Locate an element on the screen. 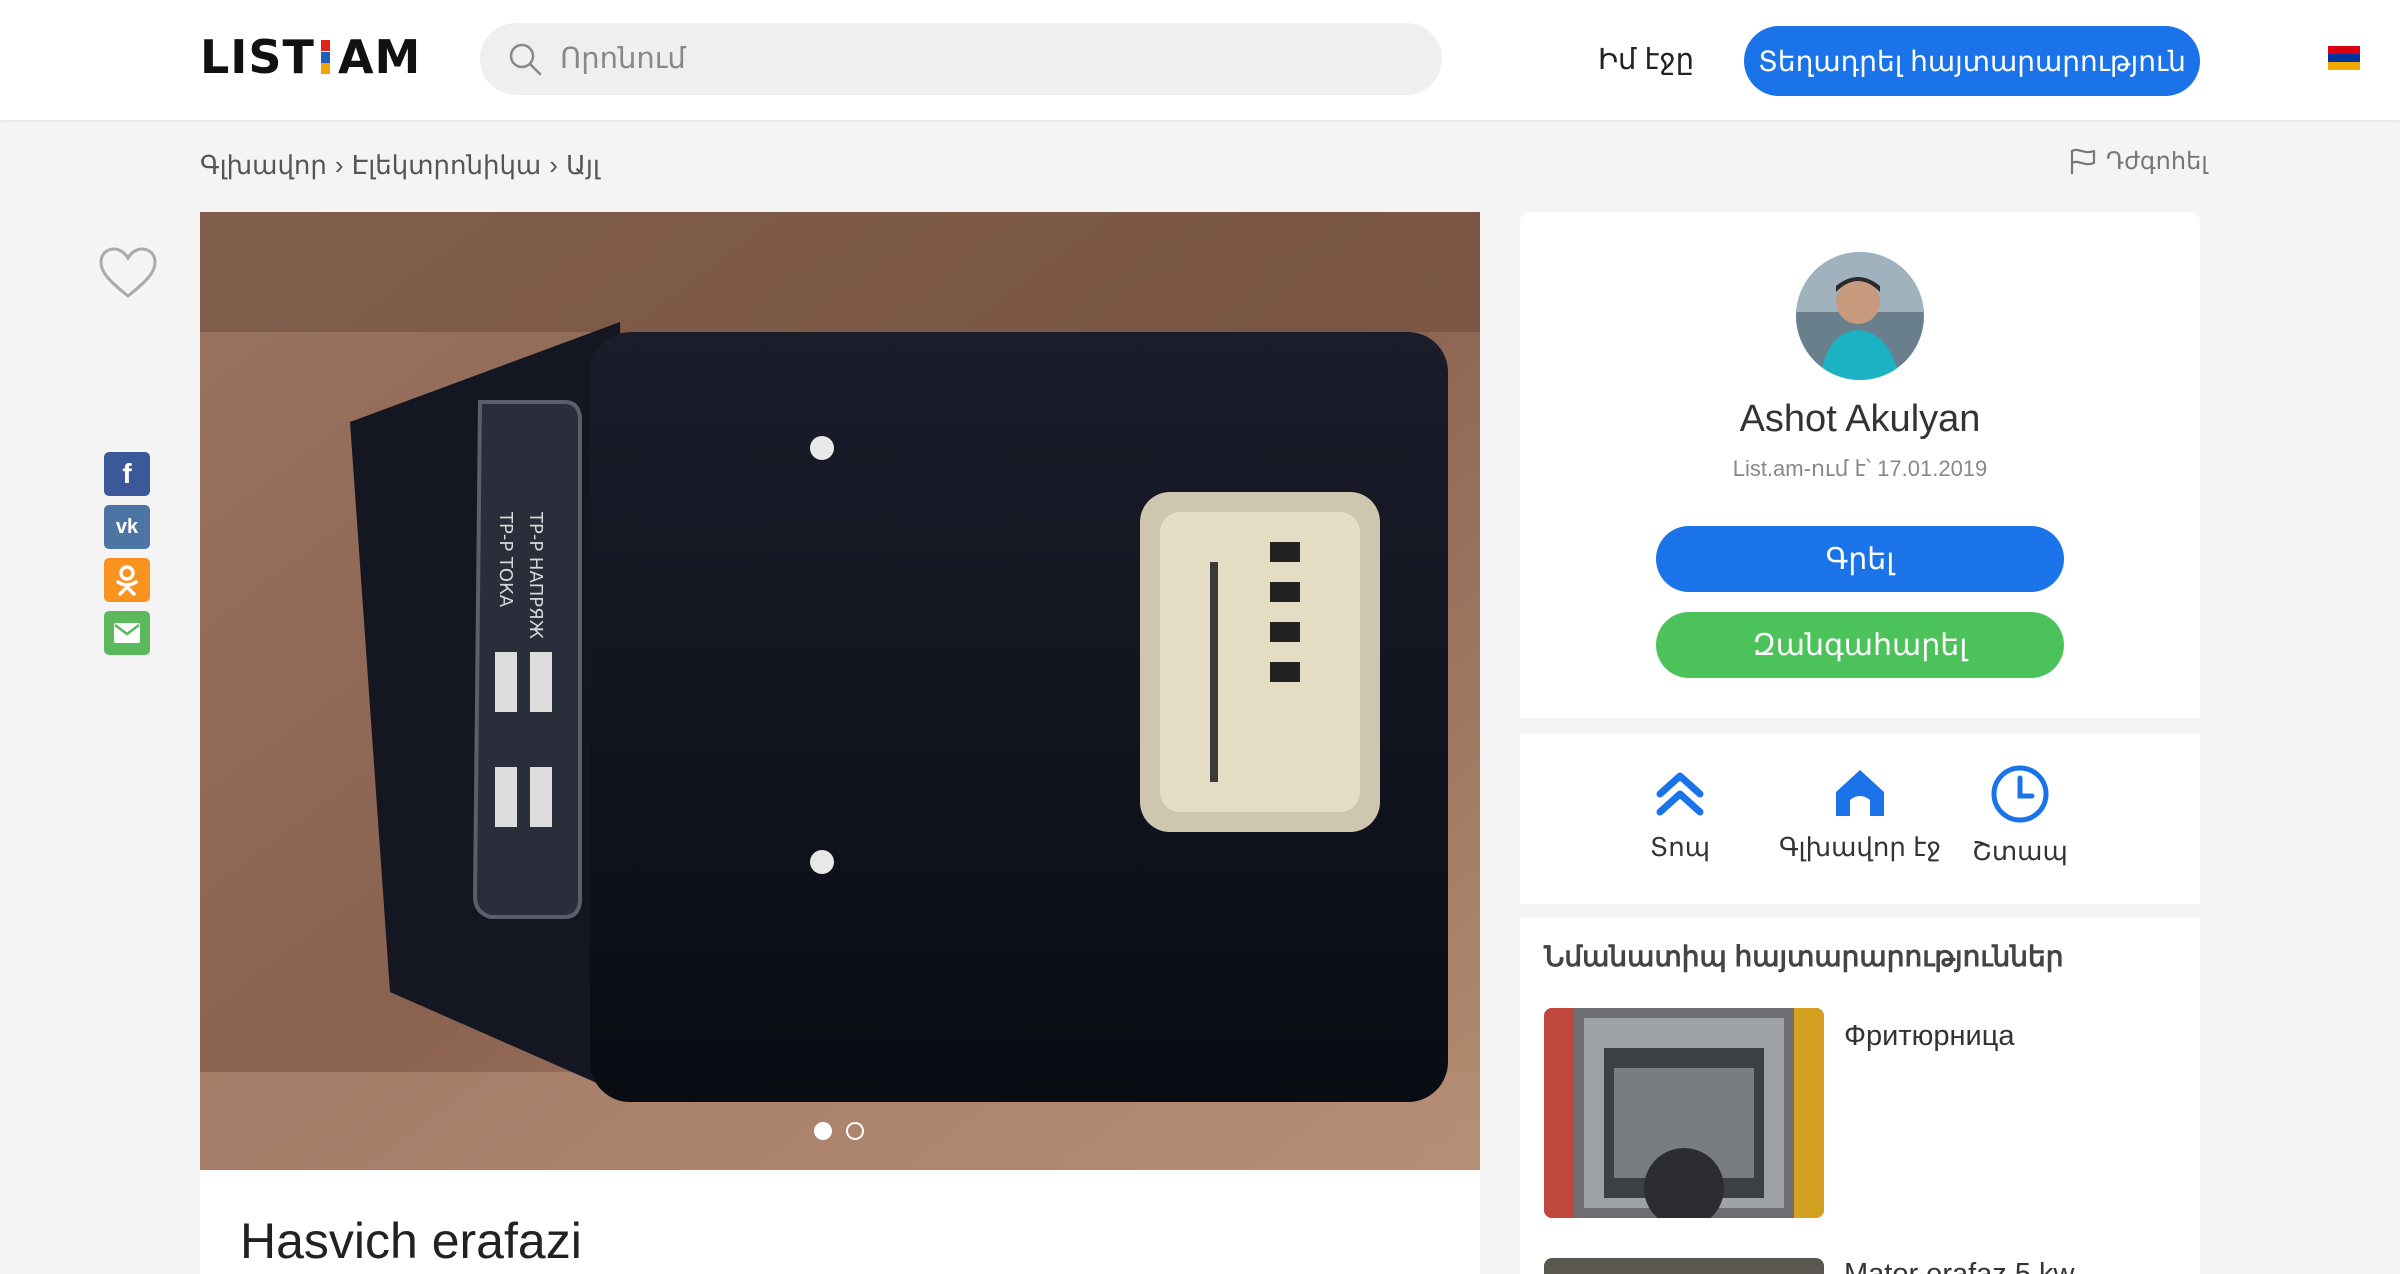 The height and width of the screenshot is (1274, 2400). report-link: Դժգոհել is located at coordinates (2138, 161).